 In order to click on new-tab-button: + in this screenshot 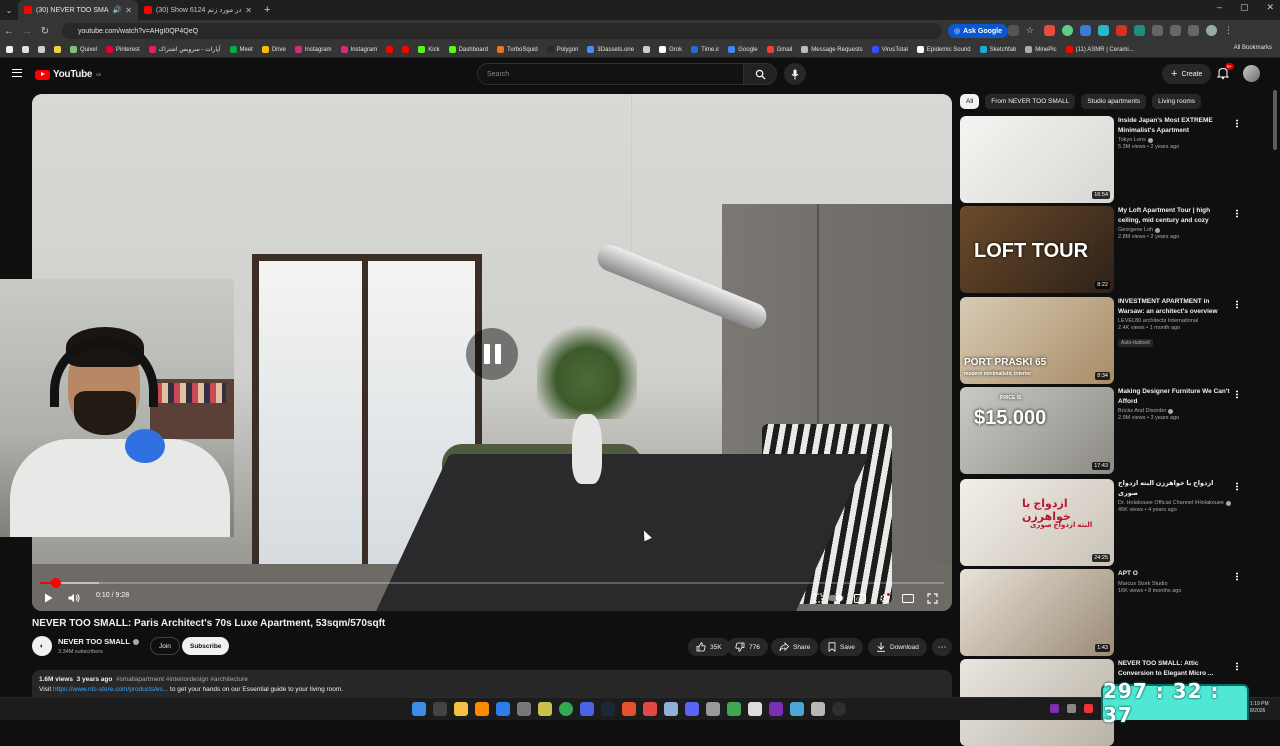, I will do `click(267, 10)`.